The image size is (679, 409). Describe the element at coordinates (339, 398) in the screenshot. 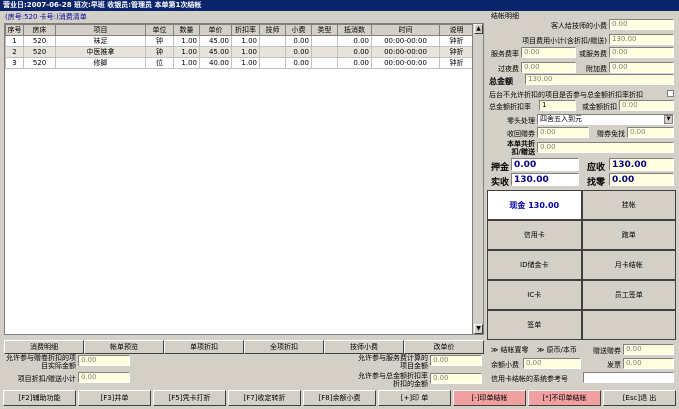

I see `f8-balance-tip-button: [F8]余额小费` at that location.